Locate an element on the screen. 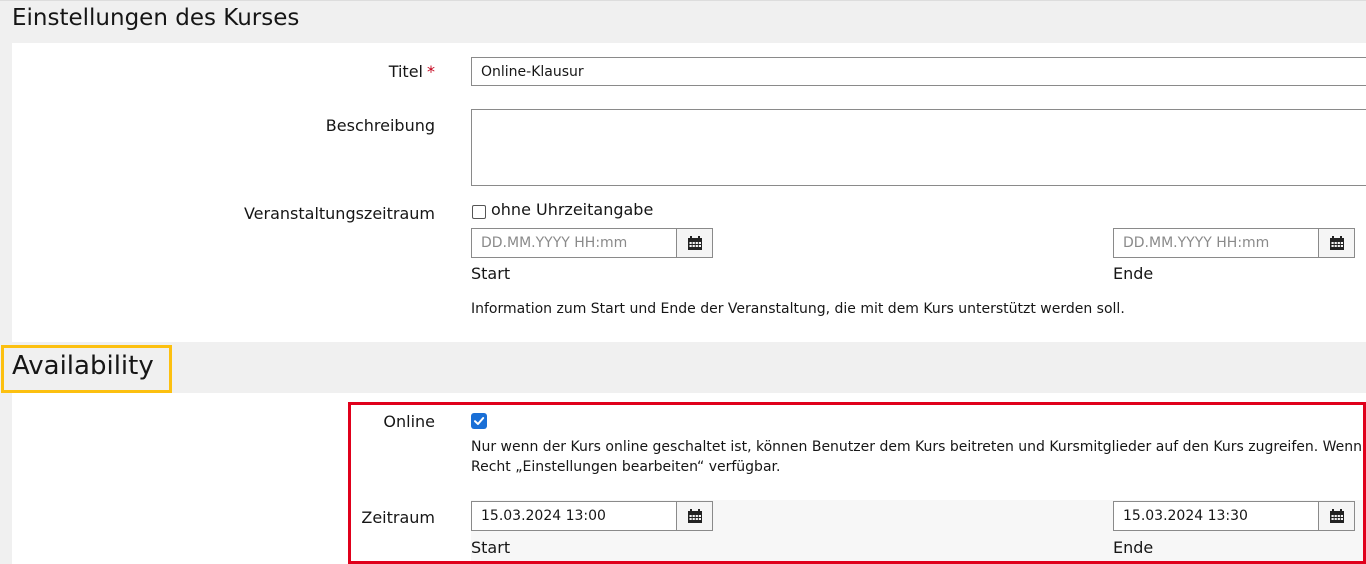 Image resolution: width=1366 pixels, height=564 pixels. title-input is located at coordinates (918, 71).